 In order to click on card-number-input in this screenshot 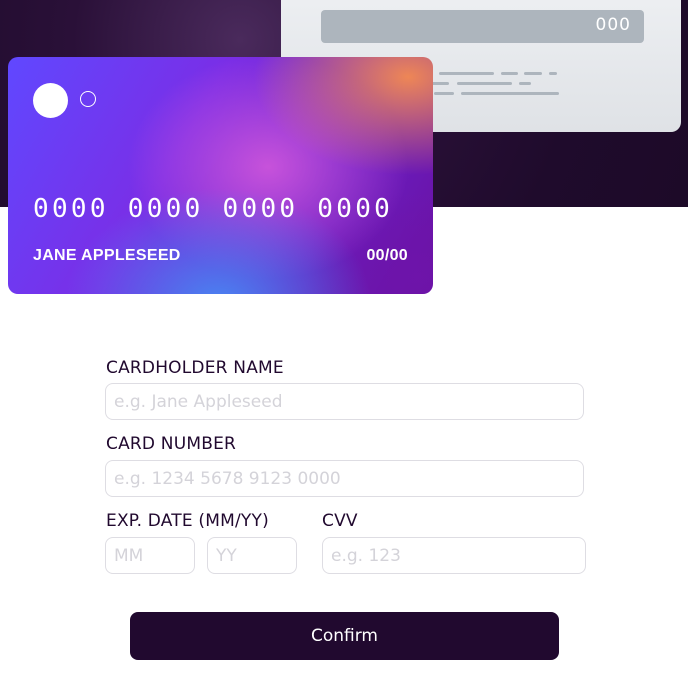, I will do `click(344, 478)`.